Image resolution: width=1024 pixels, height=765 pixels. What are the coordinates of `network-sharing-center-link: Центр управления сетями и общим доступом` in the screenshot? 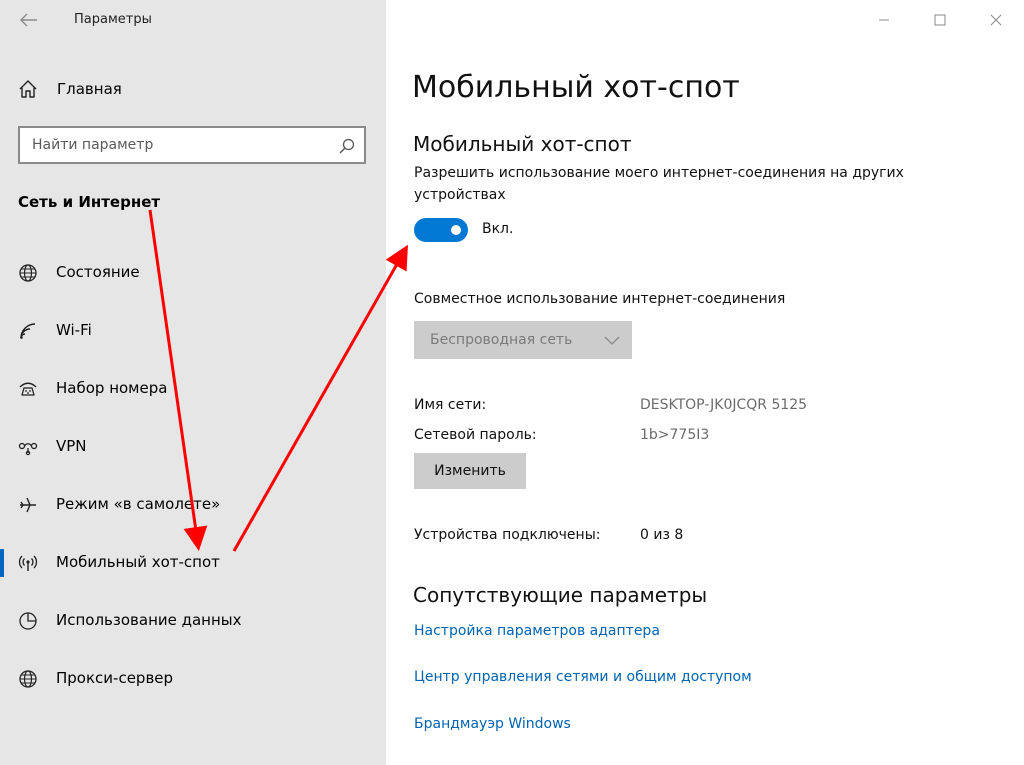 It's located at (583, 677).